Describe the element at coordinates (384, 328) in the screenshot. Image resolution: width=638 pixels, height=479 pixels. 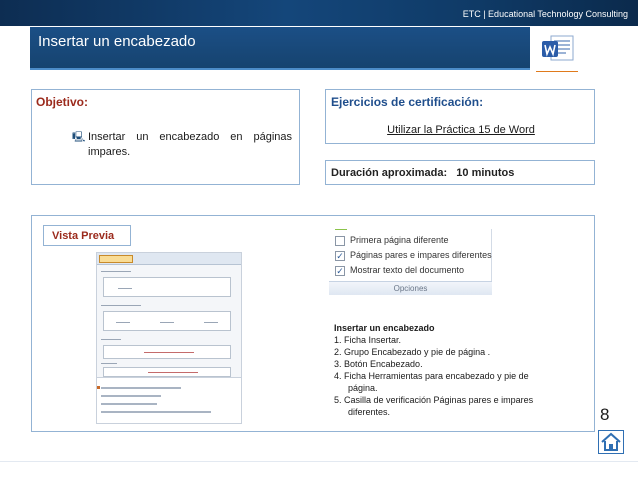
I see `steps-title: Insertar un encabezado` at that location.